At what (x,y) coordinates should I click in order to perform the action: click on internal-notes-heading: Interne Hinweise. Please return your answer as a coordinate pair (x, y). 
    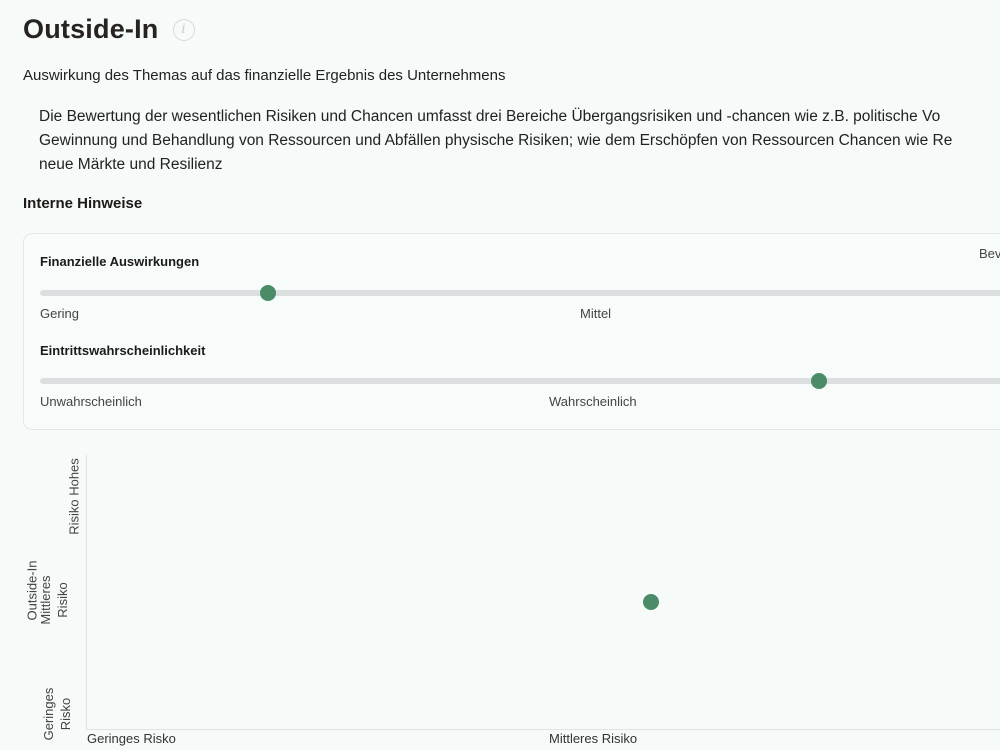
    Looking at the image, I should click on (83, 203).